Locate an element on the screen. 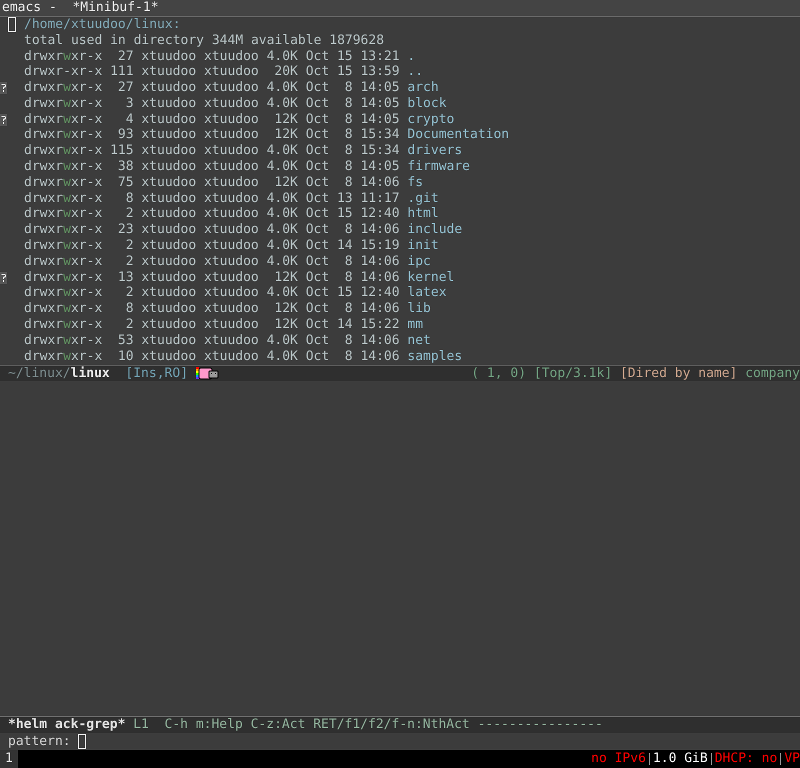 This screenshot has height=768, width=800. file-name: include is located at coordinates (434, 230).